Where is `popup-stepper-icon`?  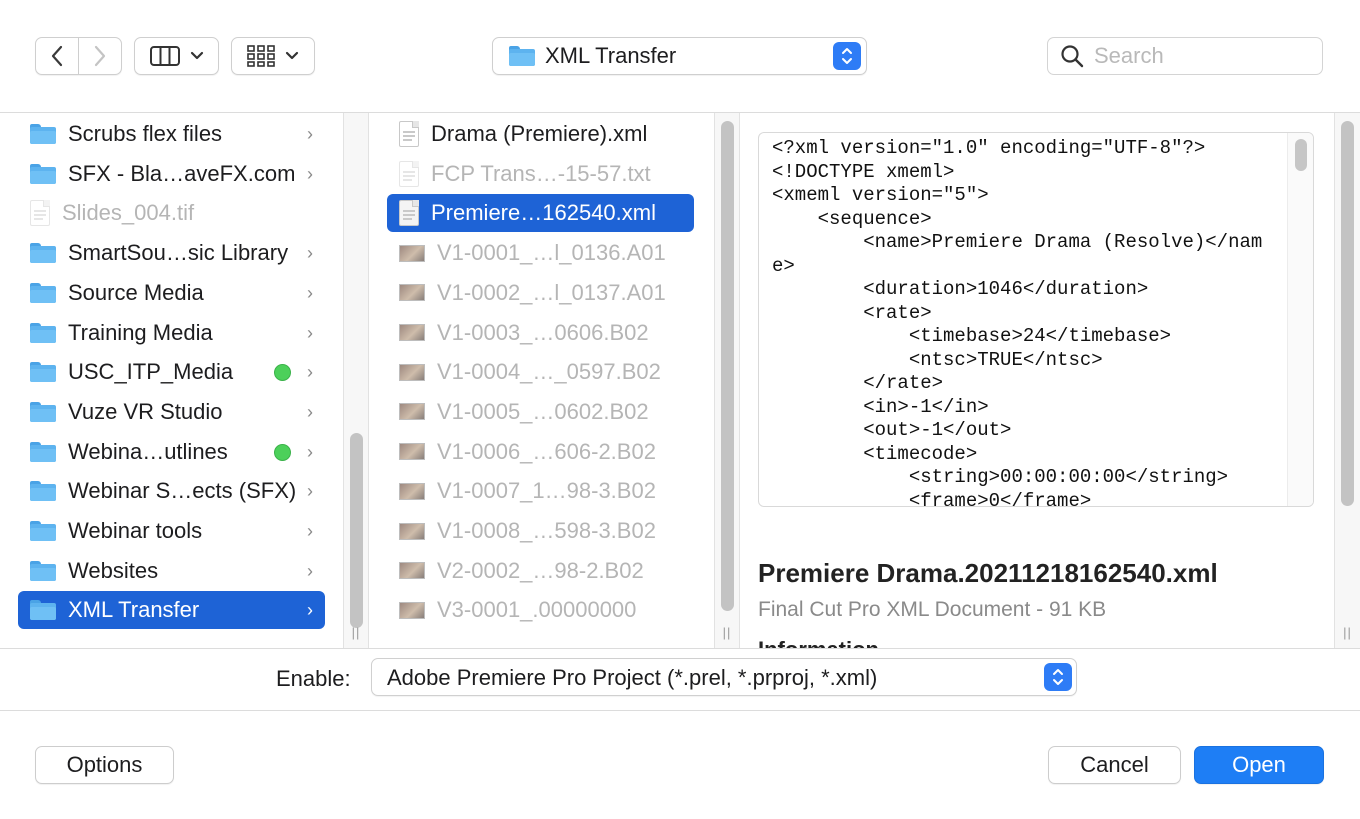
popup-stepper-icon is located at coordinates (847, 56).